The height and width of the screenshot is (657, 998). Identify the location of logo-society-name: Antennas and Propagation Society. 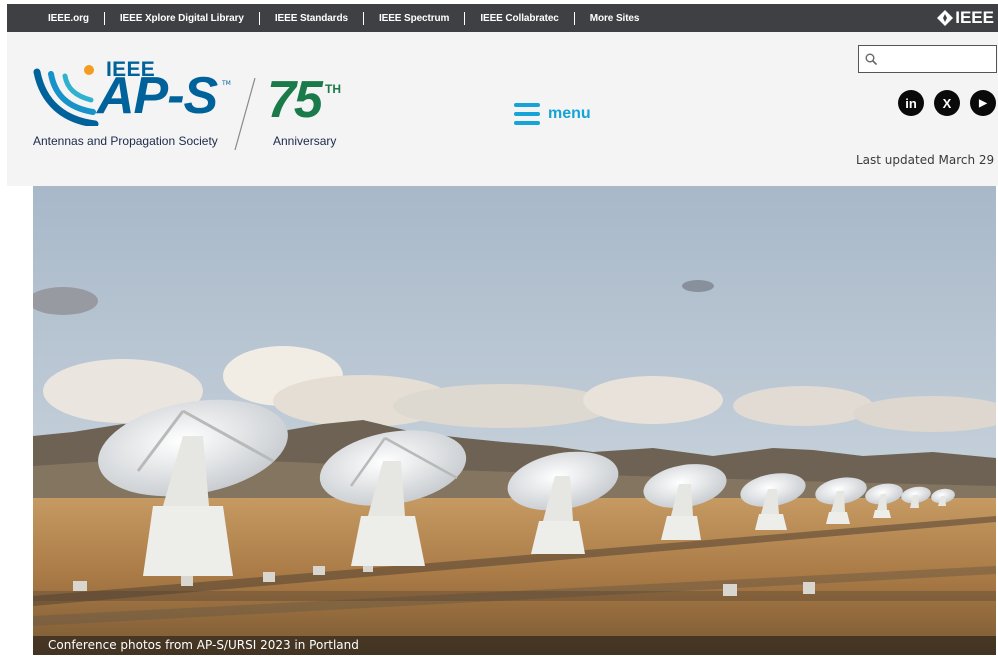
(125, 141).